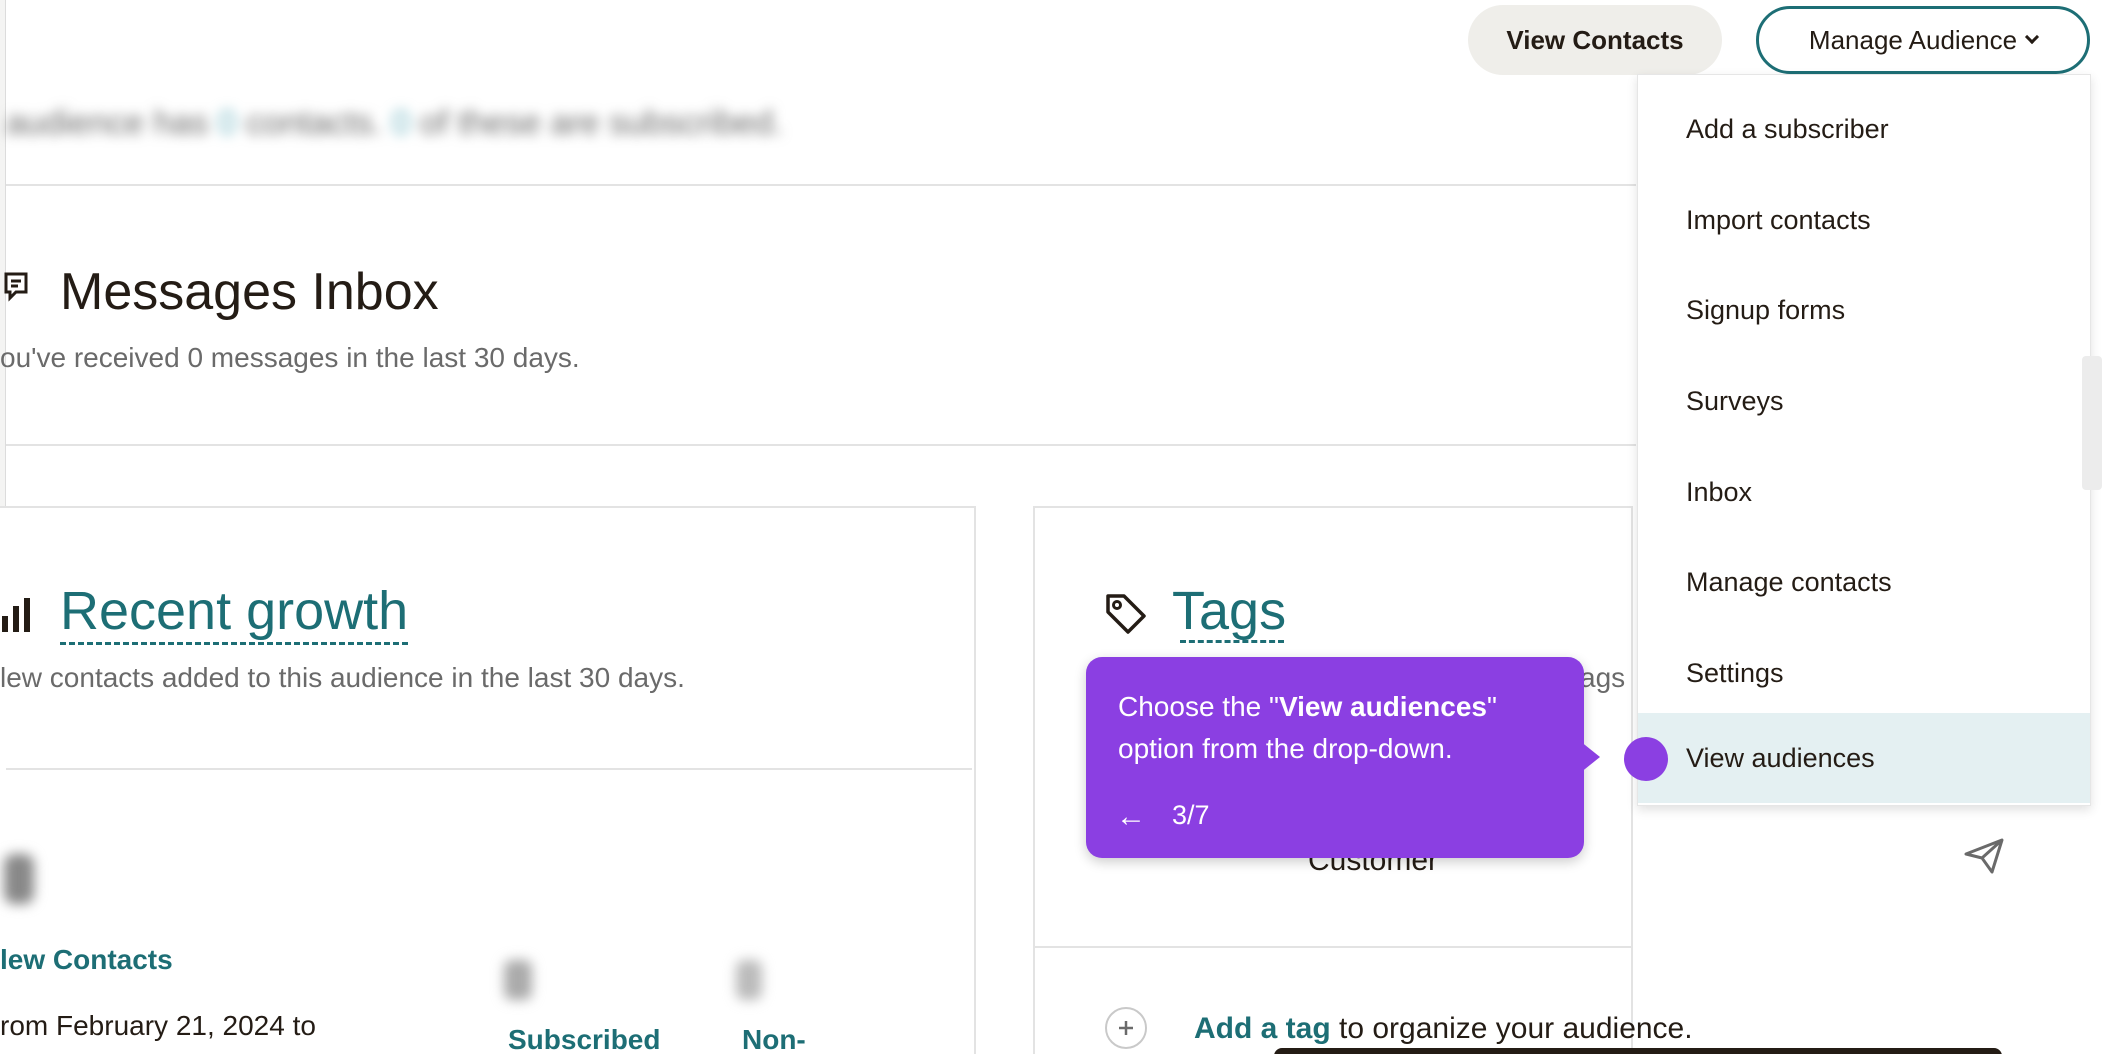  I want to click on subscribed-label: Subscribed, so click(584, 1039).